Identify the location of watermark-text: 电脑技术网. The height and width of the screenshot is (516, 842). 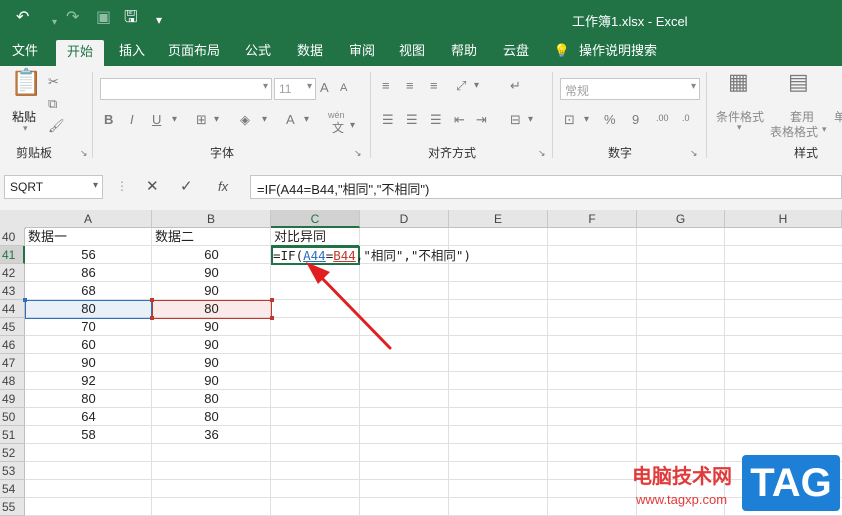
(682, 477).